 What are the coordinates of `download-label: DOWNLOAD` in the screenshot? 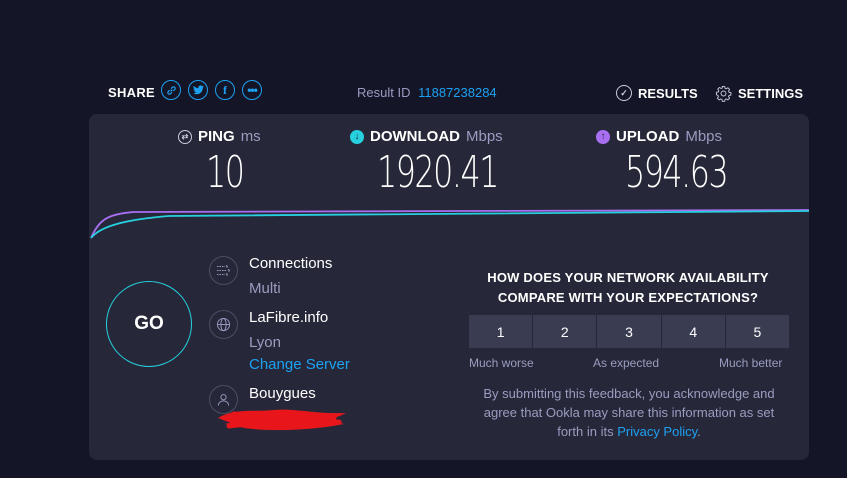 It's located at (415, 136).